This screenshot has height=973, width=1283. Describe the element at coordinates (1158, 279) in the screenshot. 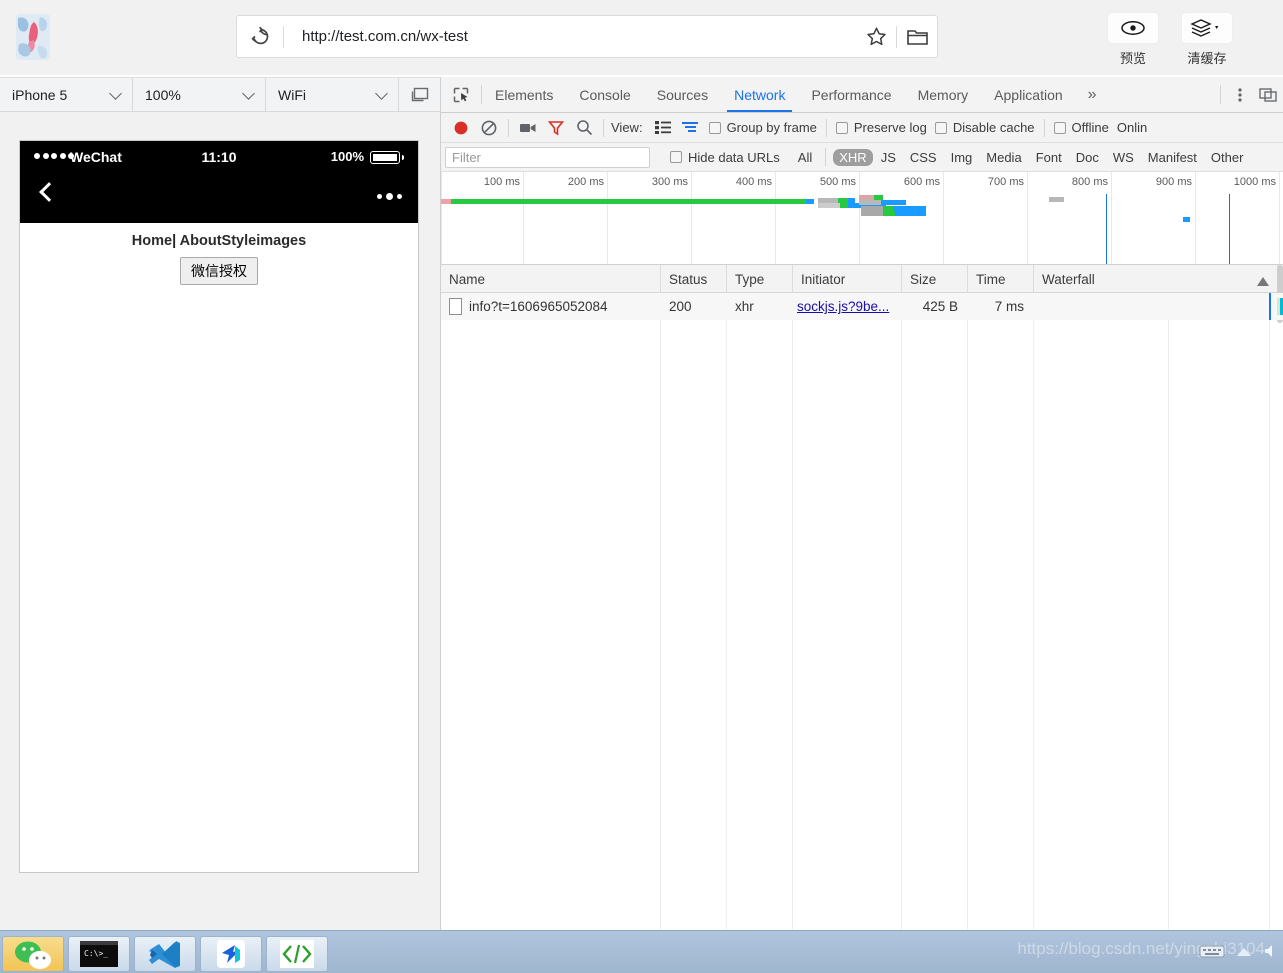

I see `column-header-waterfall: Waterfall` at that location.